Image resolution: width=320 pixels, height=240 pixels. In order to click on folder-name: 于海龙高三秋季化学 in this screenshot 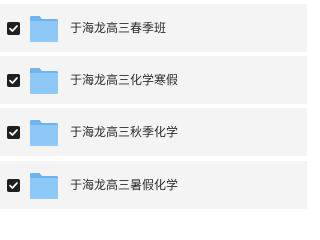, I will do `click(124, 132)`.